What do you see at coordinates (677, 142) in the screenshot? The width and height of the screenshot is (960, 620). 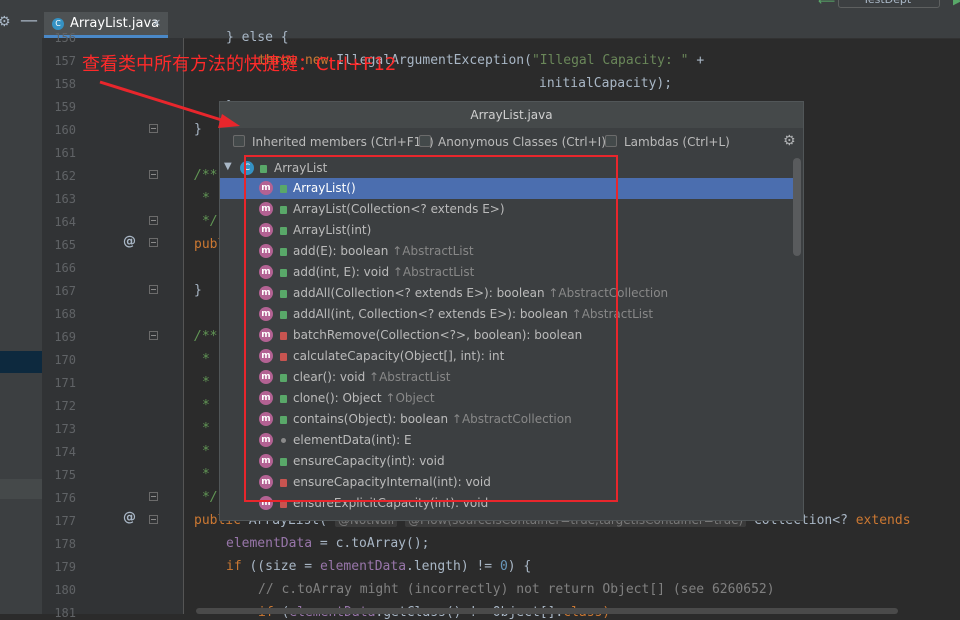 I see `lambdas-label: Lambdas (Ctrl+L)` at bounding box center [677, 142].